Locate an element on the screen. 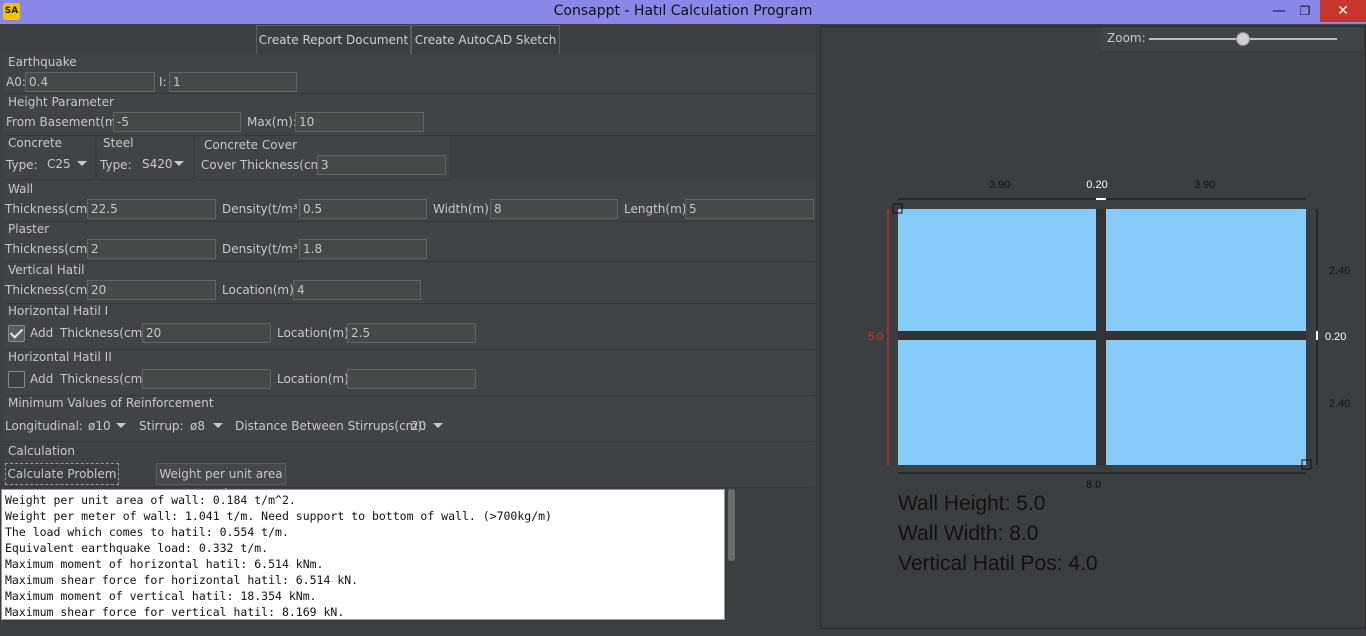 This screenshot has height=636, width=1366. plaster-density-label: Density(t/m³): is located at coordinates (264, 249).